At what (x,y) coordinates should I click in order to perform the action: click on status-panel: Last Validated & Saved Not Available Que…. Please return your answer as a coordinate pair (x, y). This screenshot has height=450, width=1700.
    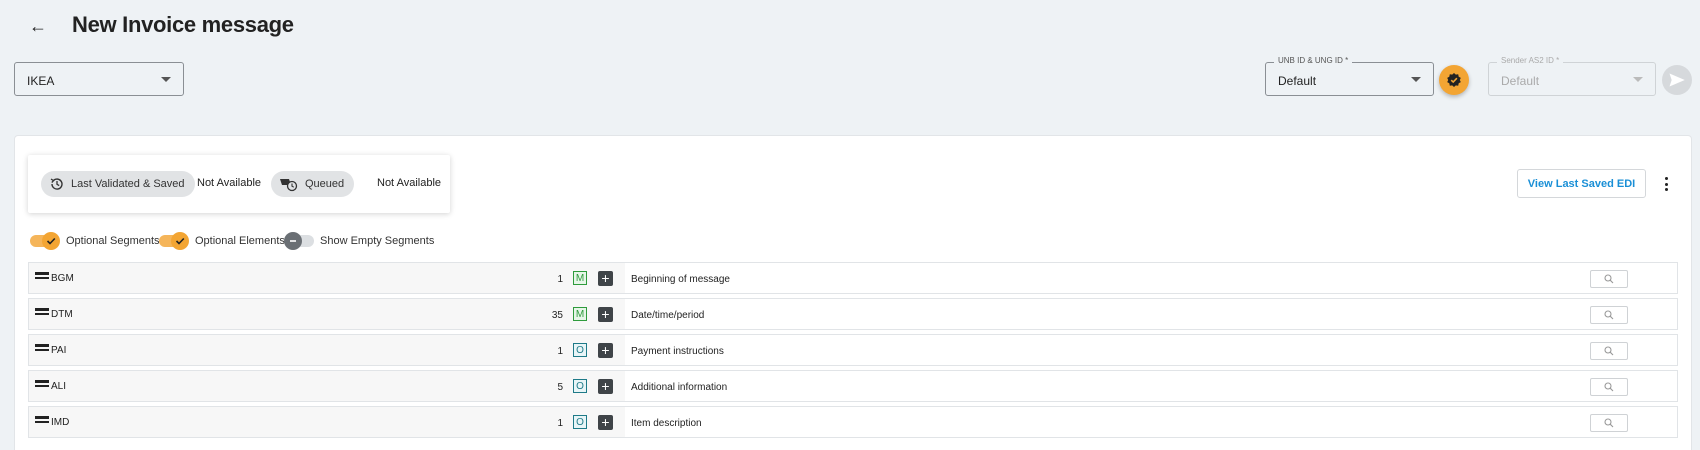
    Looking at the image, I should click on (239, 184).